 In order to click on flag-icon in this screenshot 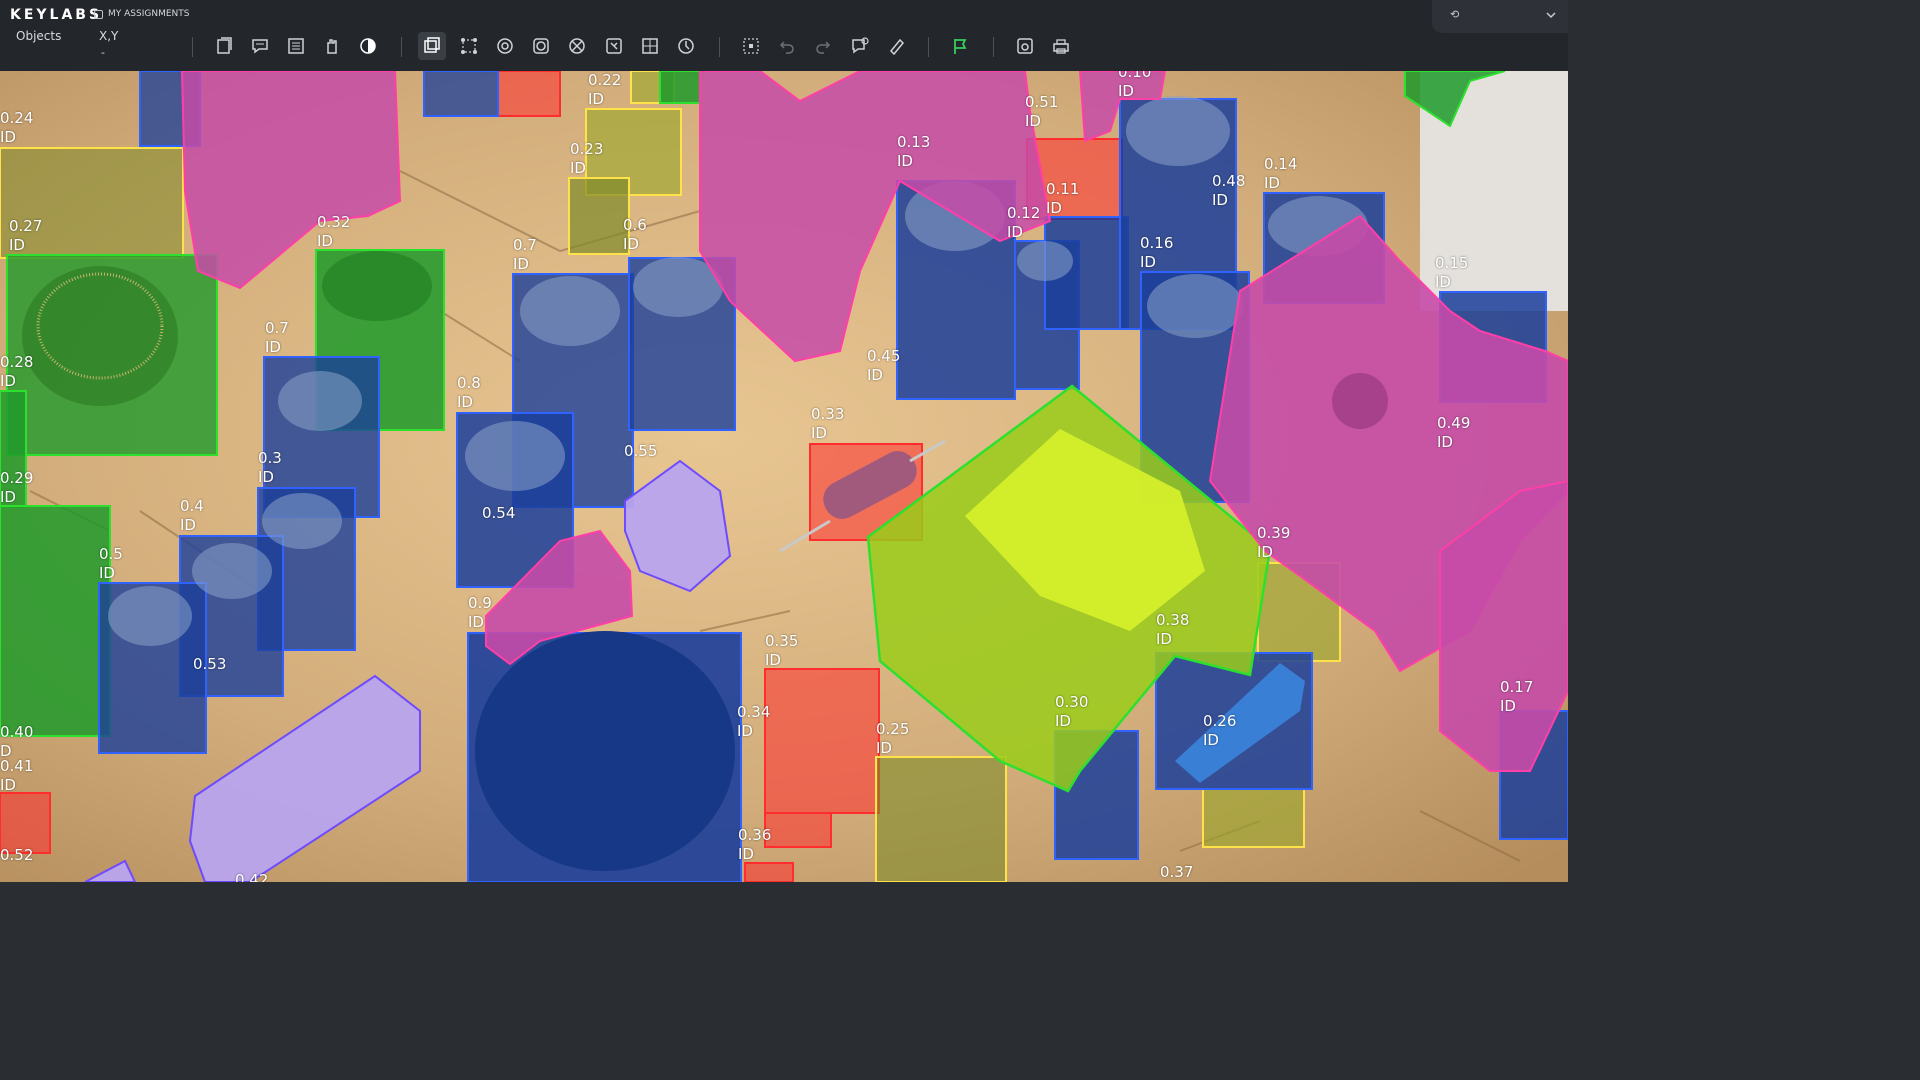, I will do `click(960, 46)`.